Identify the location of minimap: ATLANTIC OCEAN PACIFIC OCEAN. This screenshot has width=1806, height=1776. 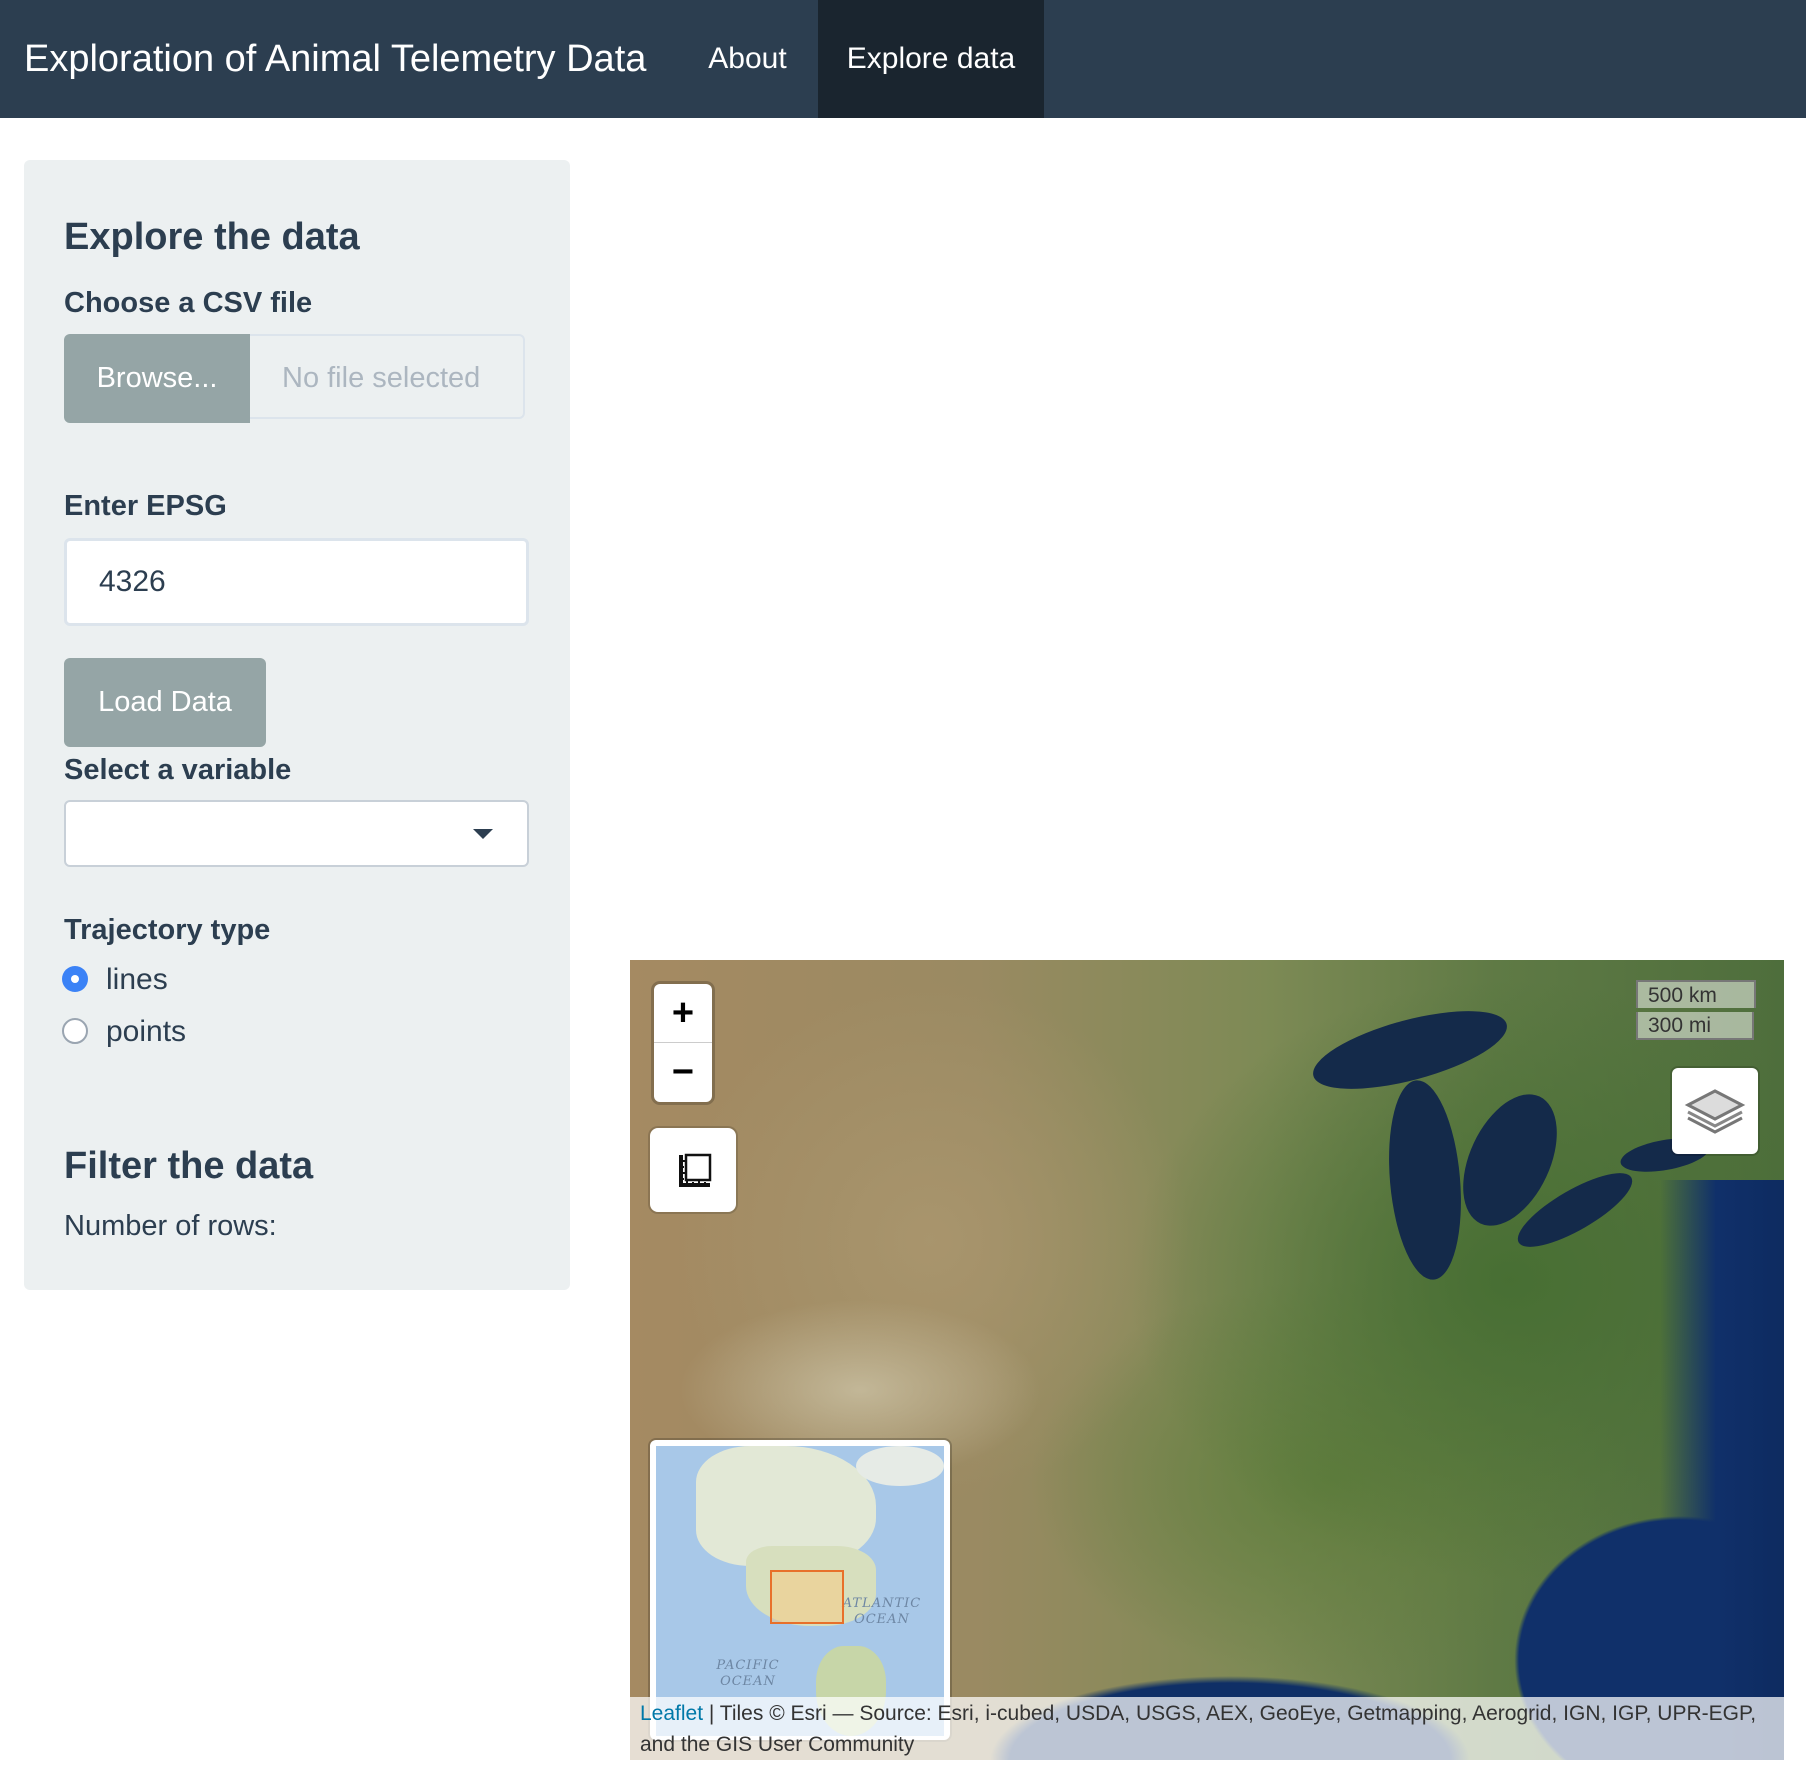
(800, 1590).